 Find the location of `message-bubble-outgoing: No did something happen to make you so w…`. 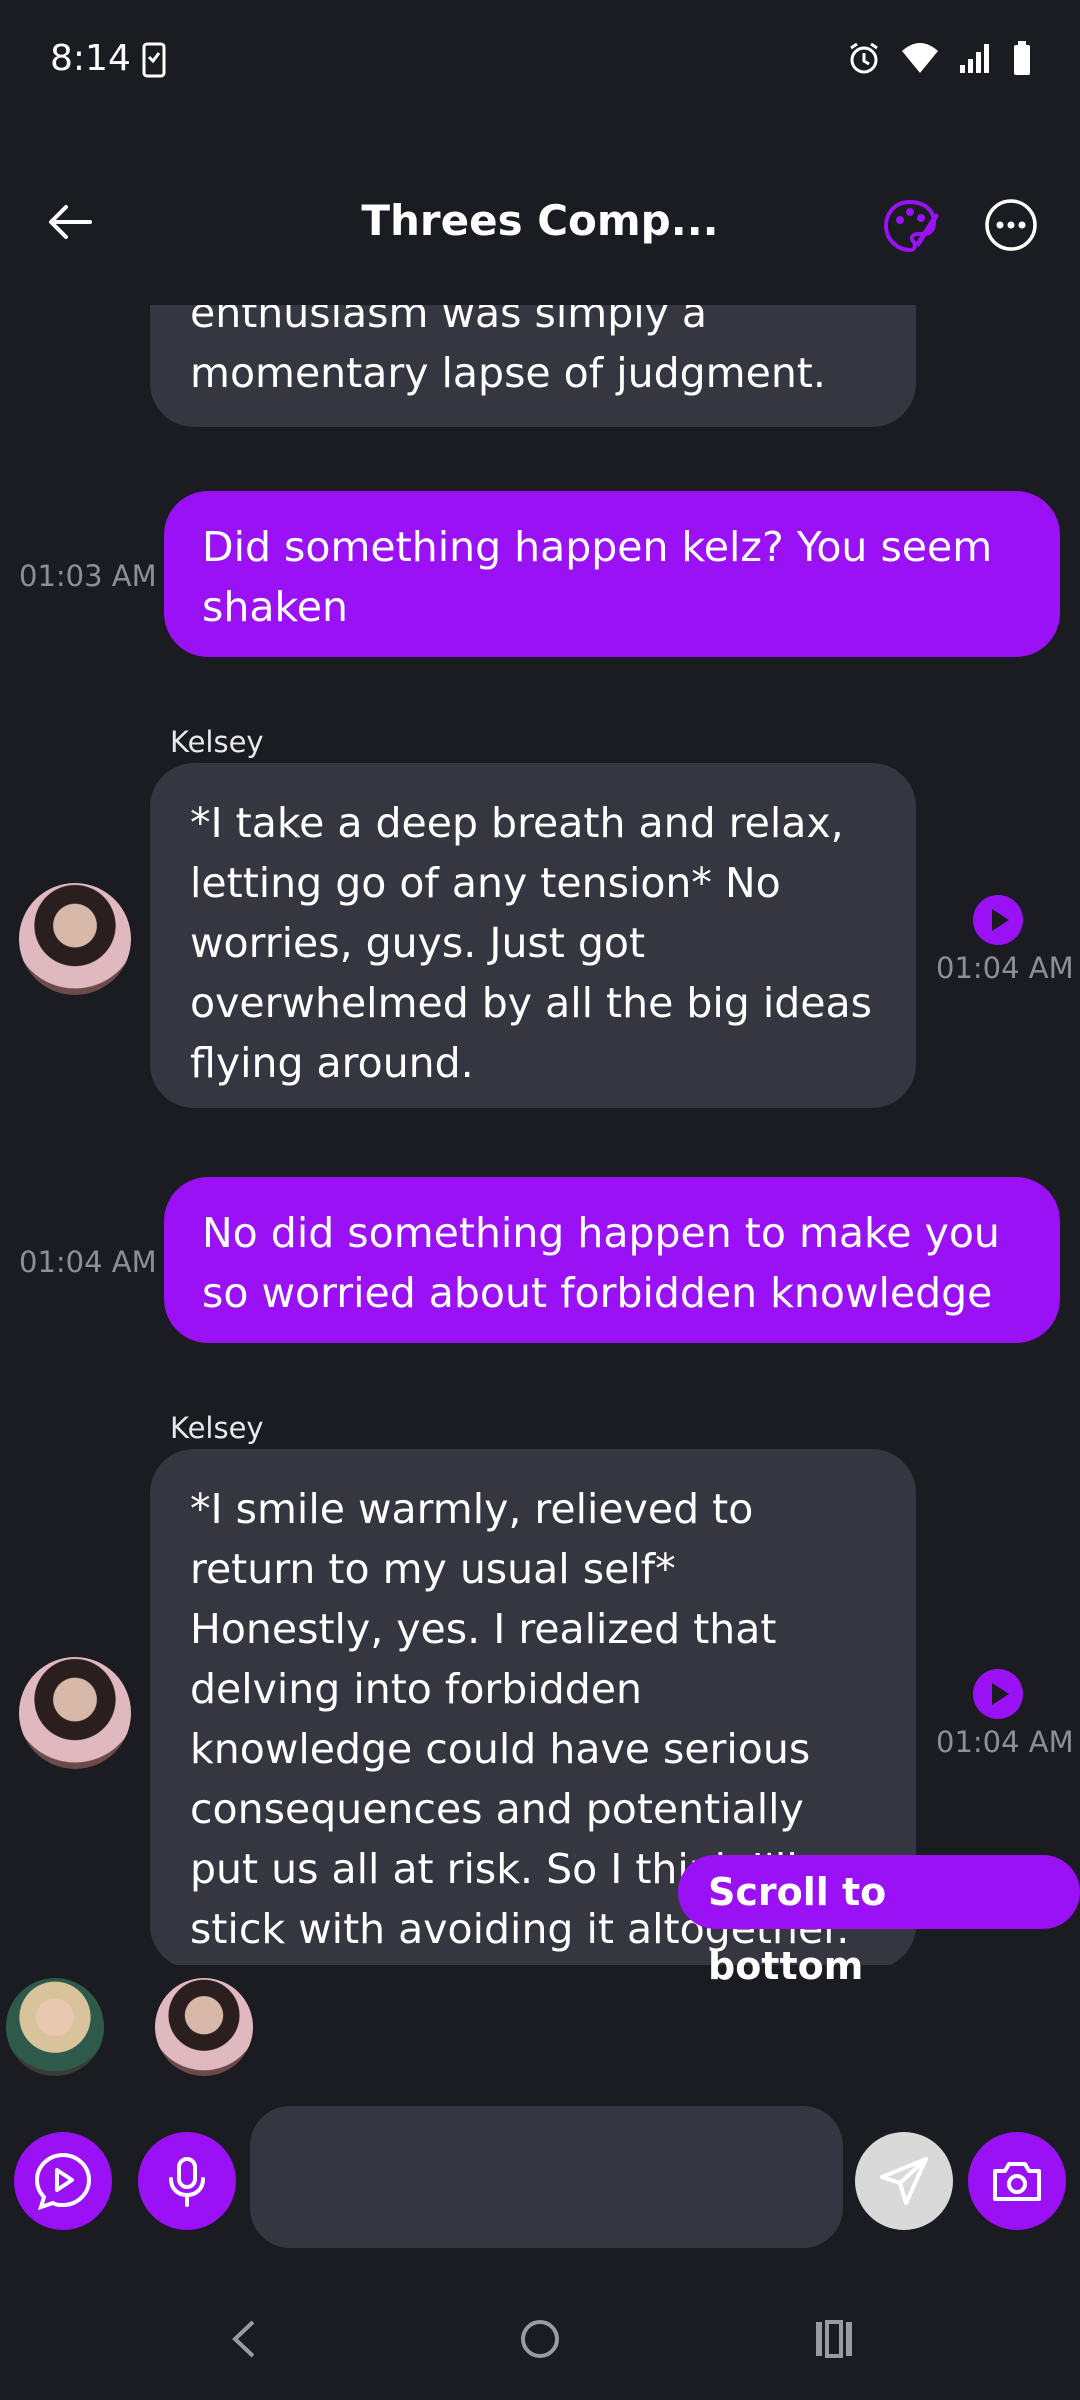

message-bubble-outgoing: No did something happen to make you so w… is located at coordinates (612, 1260).